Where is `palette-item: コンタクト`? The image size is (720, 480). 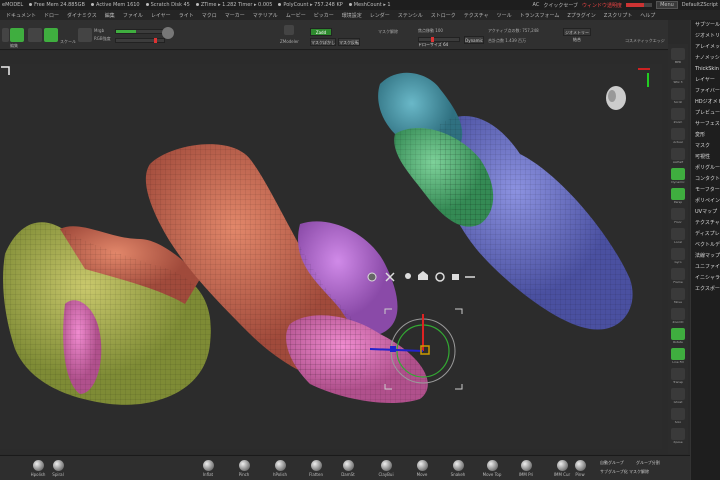 palette-item: コンタクト is located at coordinates (705, 179).